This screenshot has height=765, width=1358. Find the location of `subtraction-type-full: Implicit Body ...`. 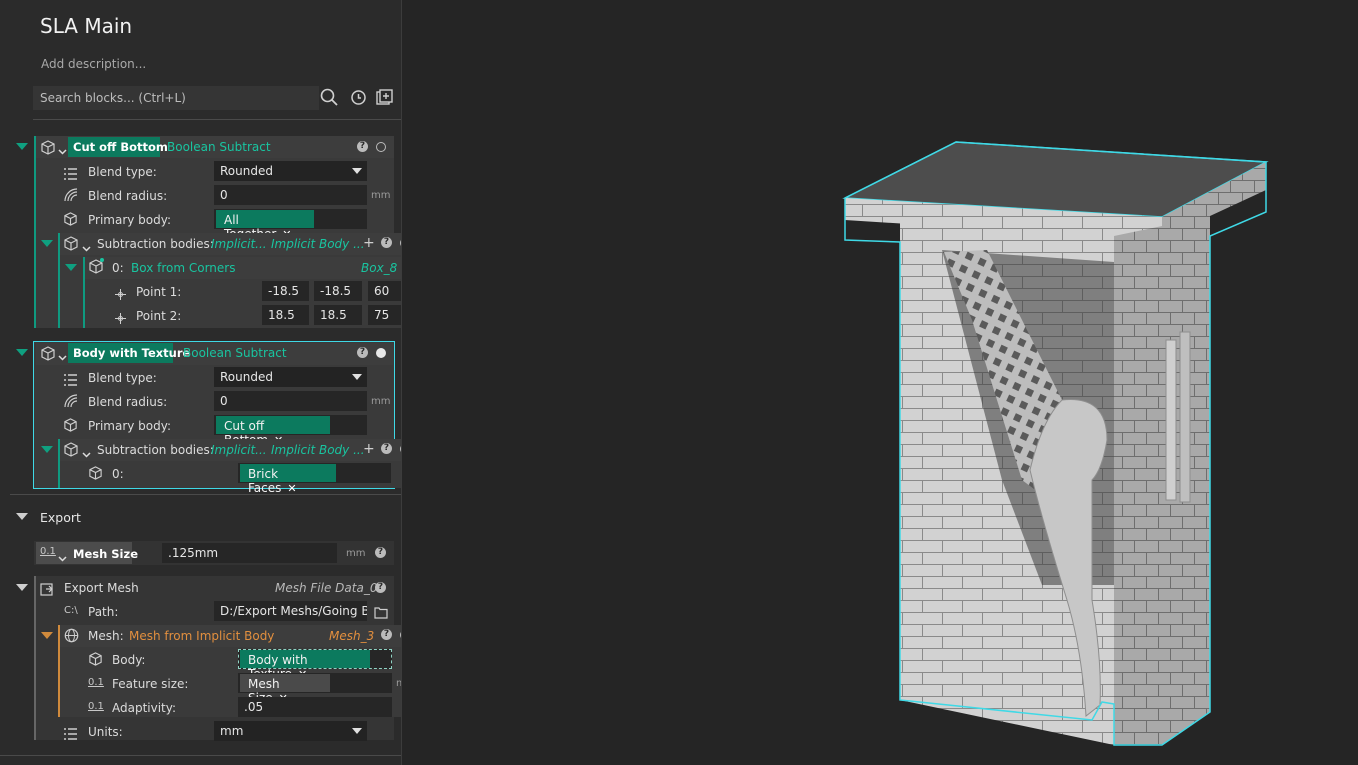

subtraction-type-full: Implicit Body ... is located at coordinates (318, 244).